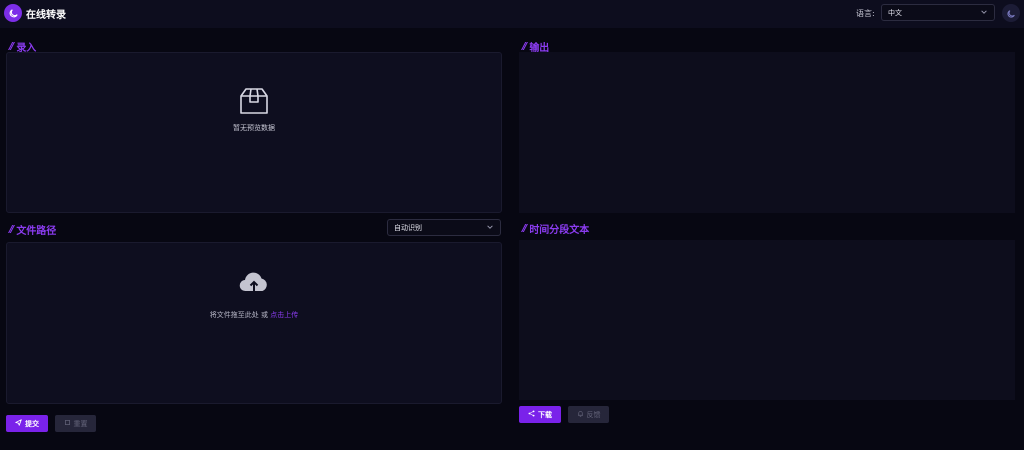  What do you see at coordinates (36, 231) in the screenshot?
I see `file-title-text: 文件路径` at bounding box center [36, 231].